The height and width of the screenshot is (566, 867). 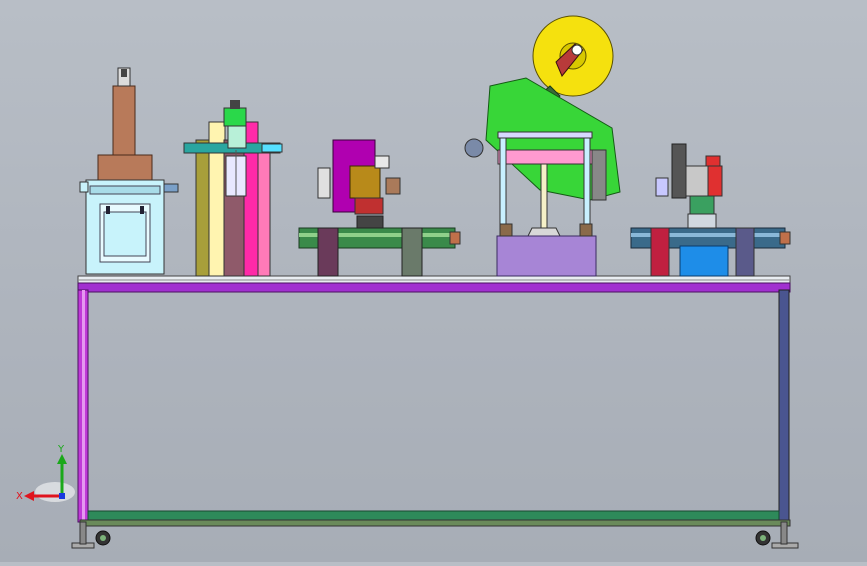 What do you see at coordinates (379, 208) in the screenshot?
I see `station-stamp` at bounding box center [379, 208].